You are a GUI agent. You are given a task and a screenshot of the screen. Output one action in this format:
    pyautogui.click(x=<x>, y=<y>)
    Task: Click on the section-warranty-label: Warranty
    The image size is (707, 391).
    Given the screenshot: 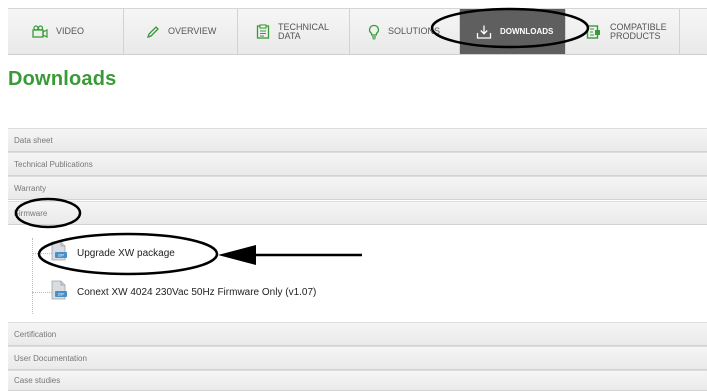 What is the action you would take?
    pyautogui.click(x=30, y=188)
    